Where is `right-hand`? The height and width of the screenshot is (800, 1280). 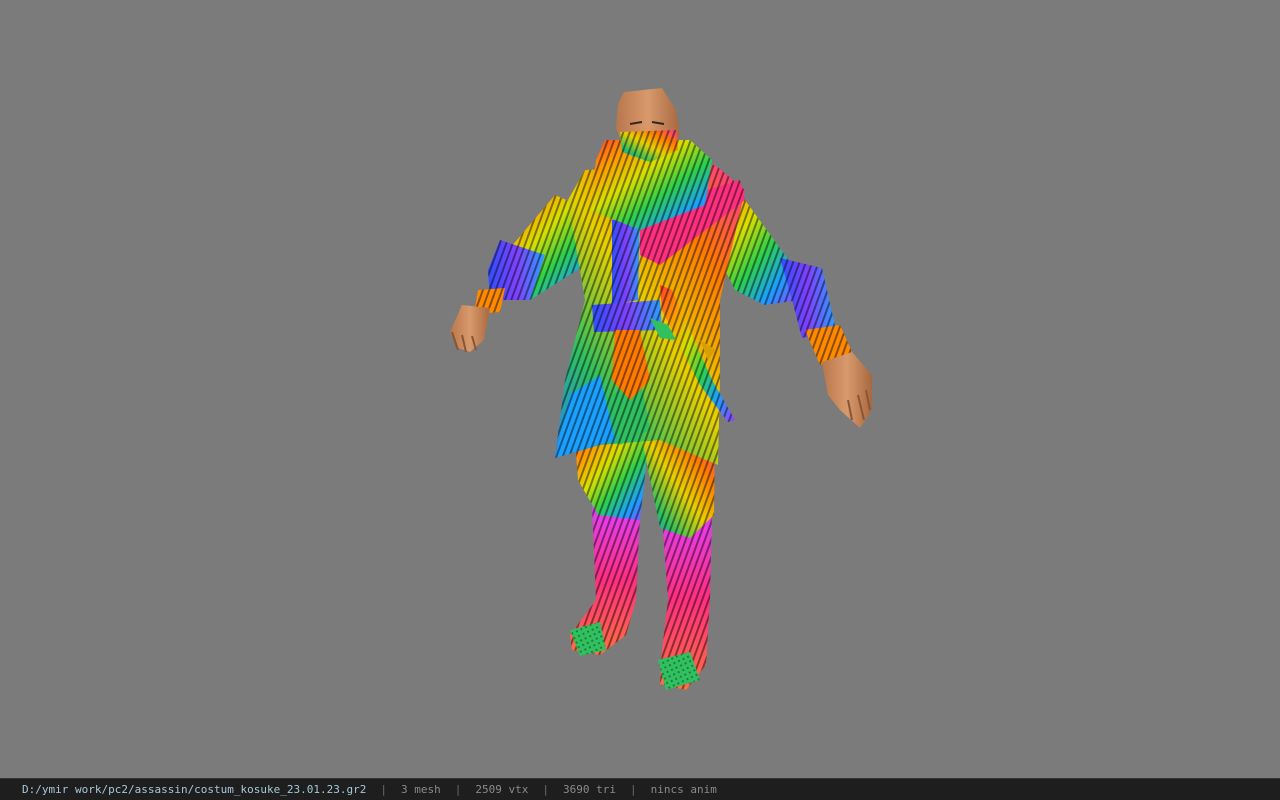
right-hand is located at coordinates (847, 390).